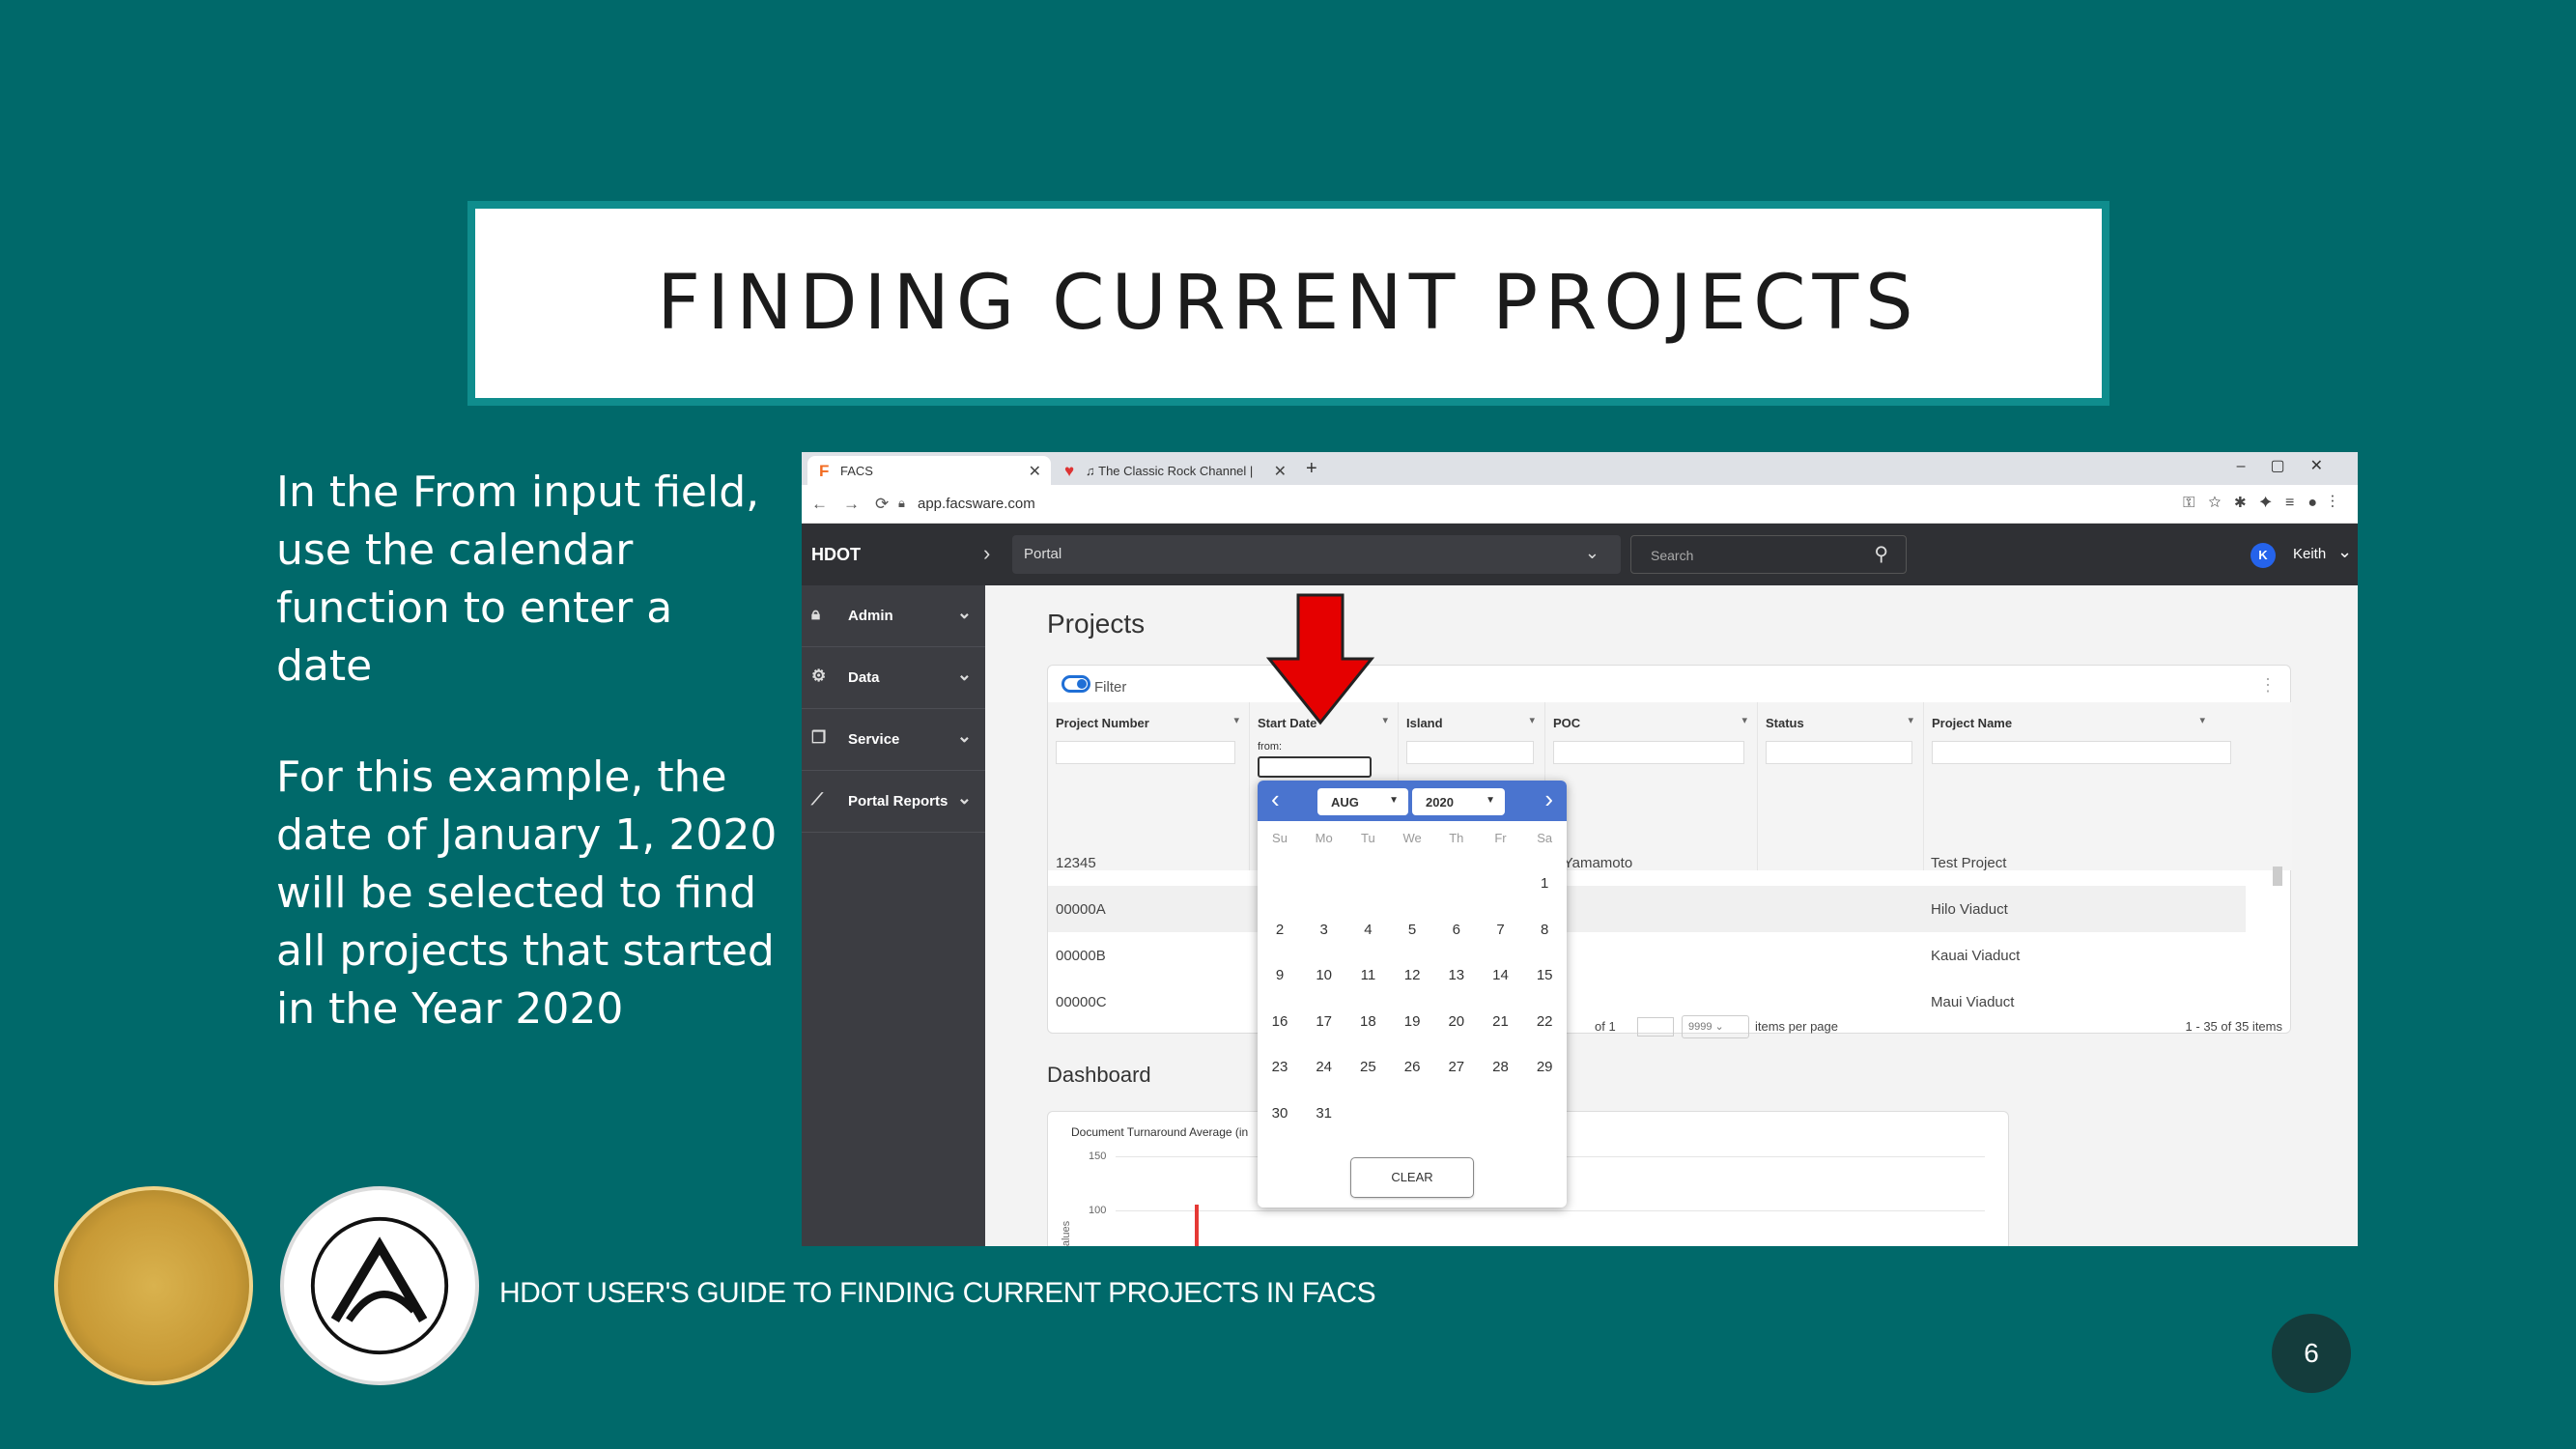 The height and width of the screenshot is (1449, 2576). I want to click on portal-select-value: Portal, so click(1043, 554).